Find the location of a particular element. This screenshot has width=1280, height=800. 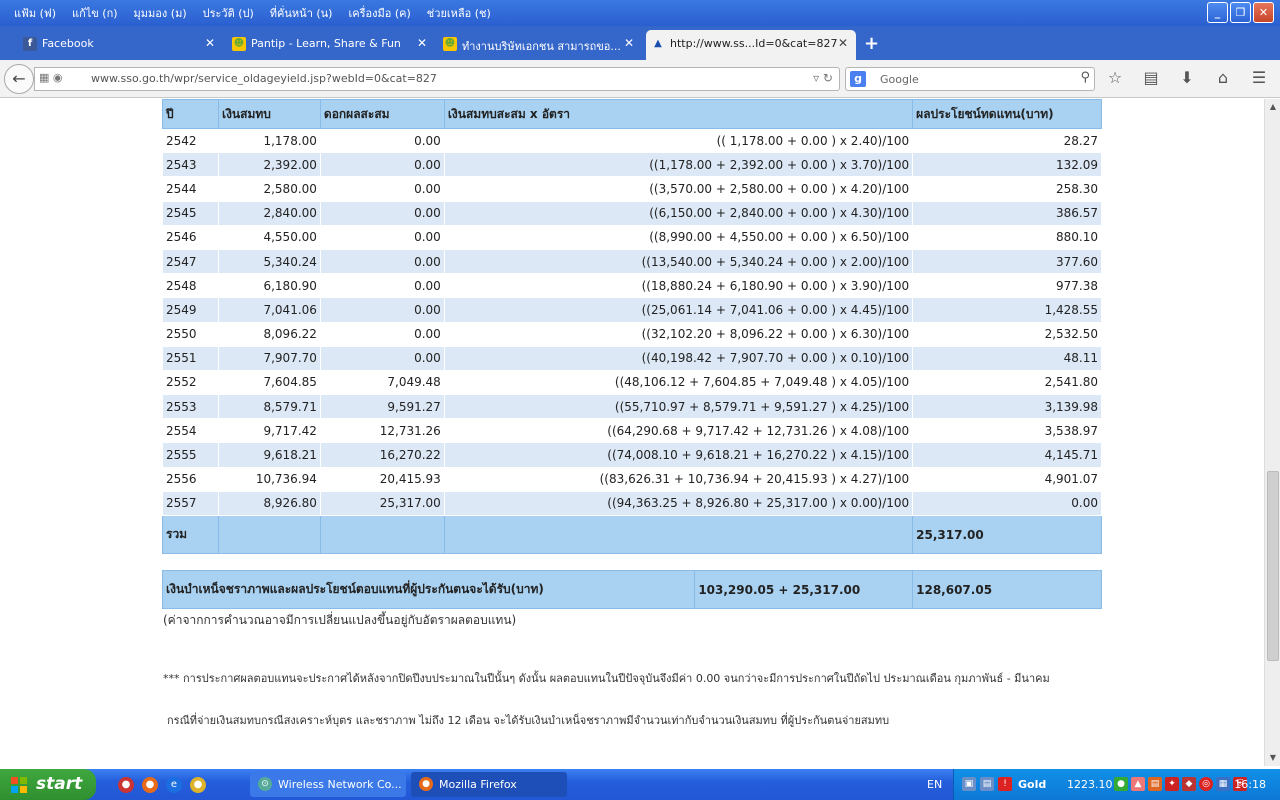

cell-year: 2545 is located at coordinates (190, 213).